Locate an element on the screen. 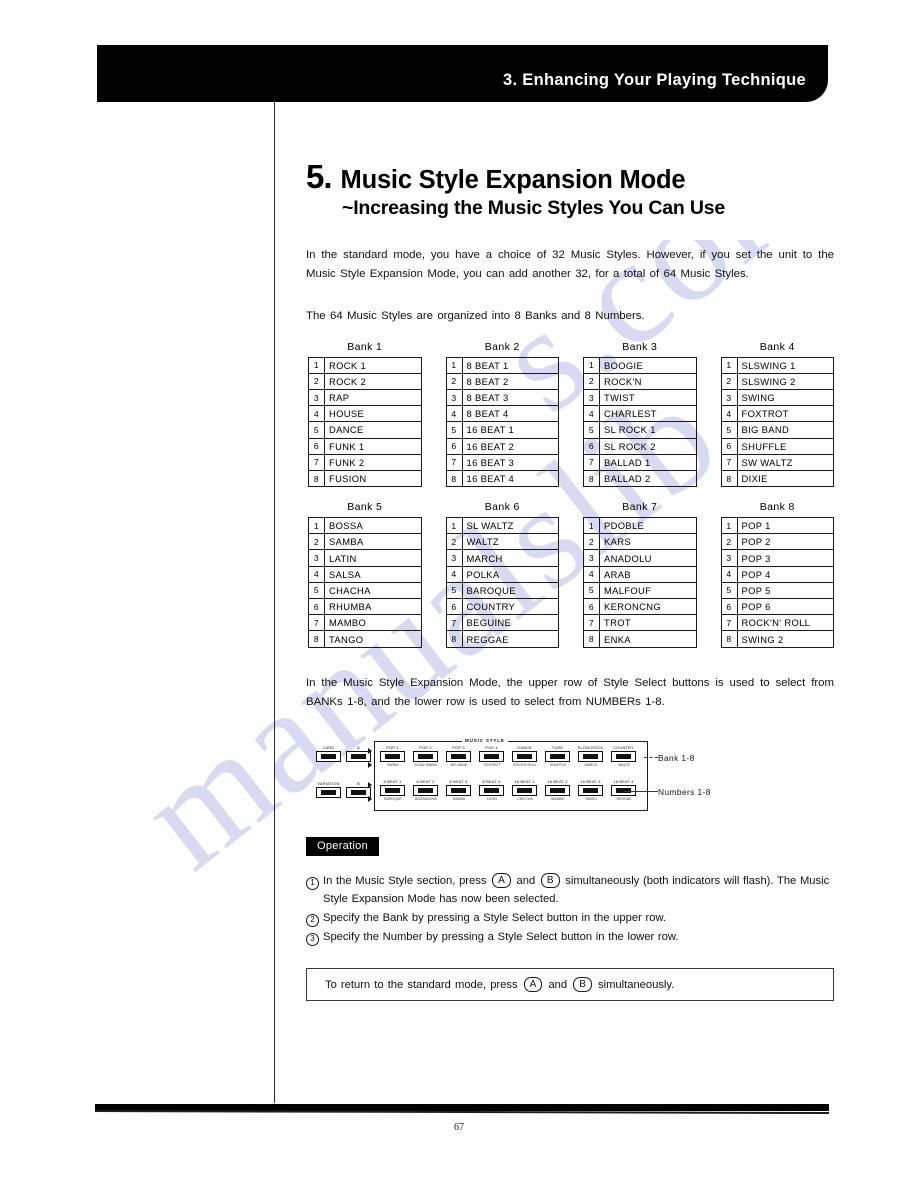 This screenshot has height=1188, width=918. style-name-cell: ROCK'N' ROLL is located at coordinates (785, 623).